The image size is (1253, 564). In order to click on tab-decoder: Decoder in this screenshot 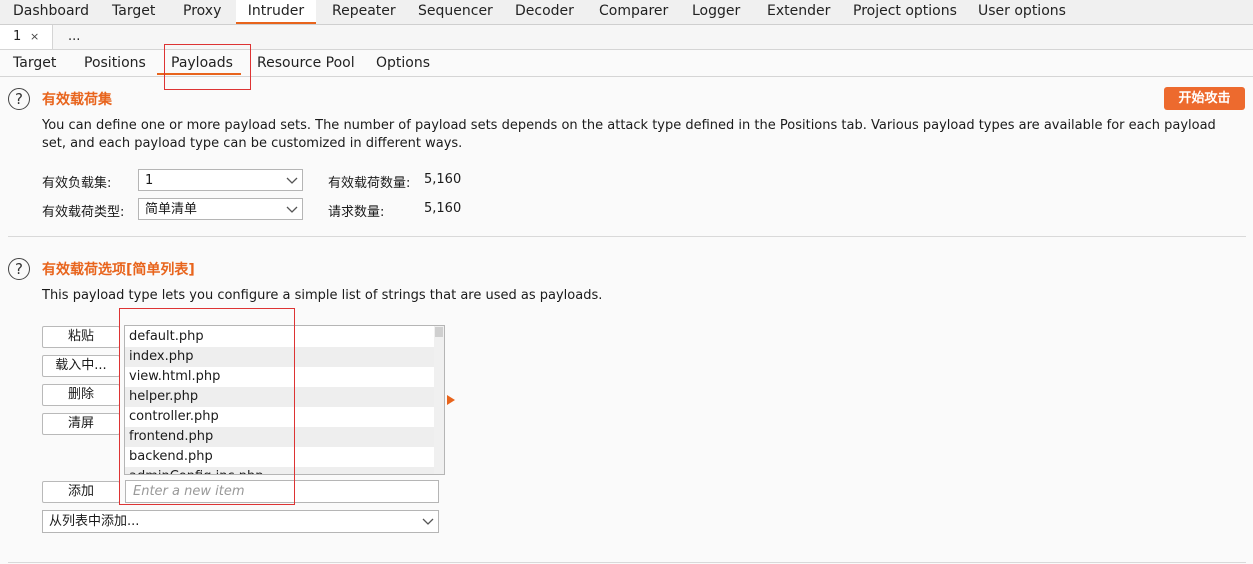, I will do `click(544, 12)`.